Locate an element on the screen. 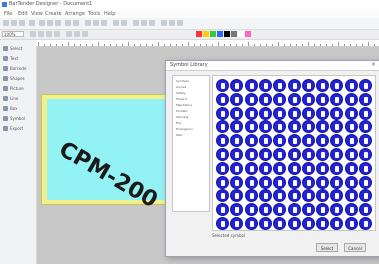 Image resolution: width=379 pixels, height=264 pixels. text-icon is located at coordinates (144, 23).